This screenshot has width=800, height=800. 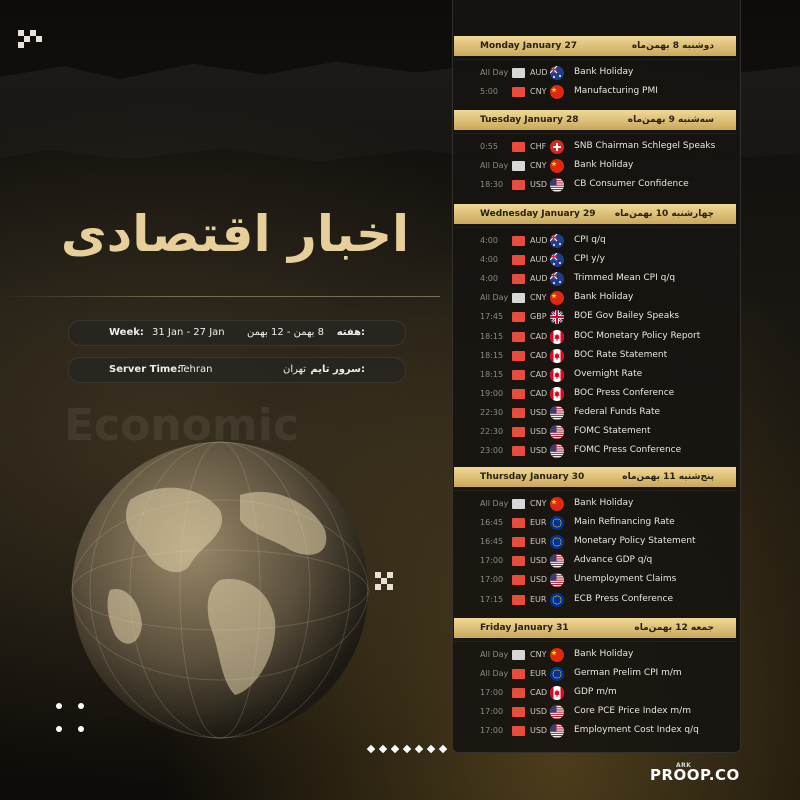 I want to click on event-row: 17:00 USD Employment Cost Index q/q, so click(x=595, y=731).